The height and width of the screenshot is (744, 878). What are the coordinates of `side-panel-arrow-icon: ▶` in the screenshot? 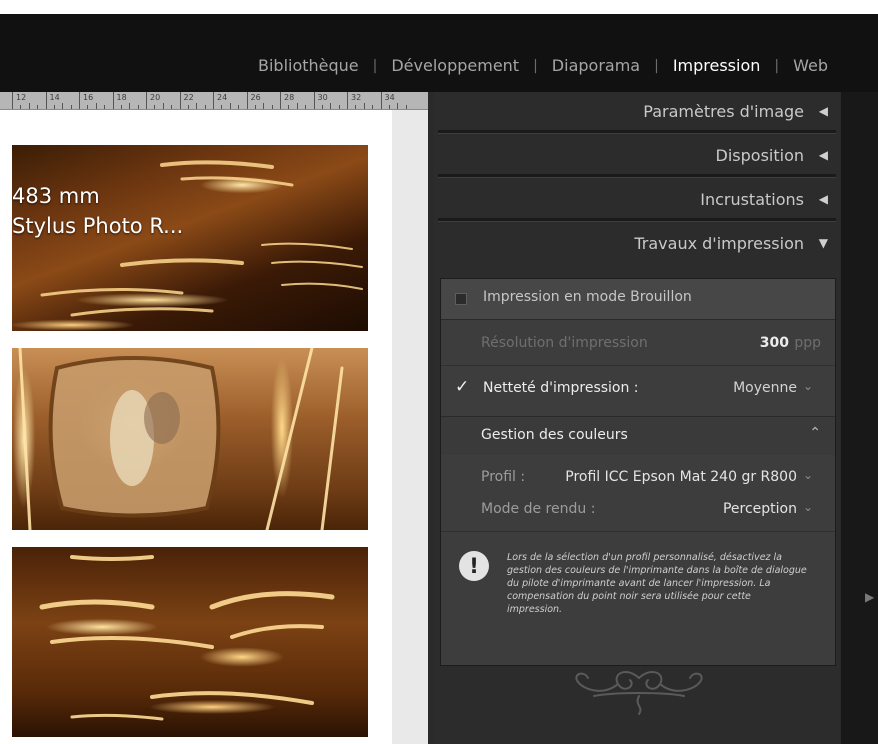 It's located at (869, 597).